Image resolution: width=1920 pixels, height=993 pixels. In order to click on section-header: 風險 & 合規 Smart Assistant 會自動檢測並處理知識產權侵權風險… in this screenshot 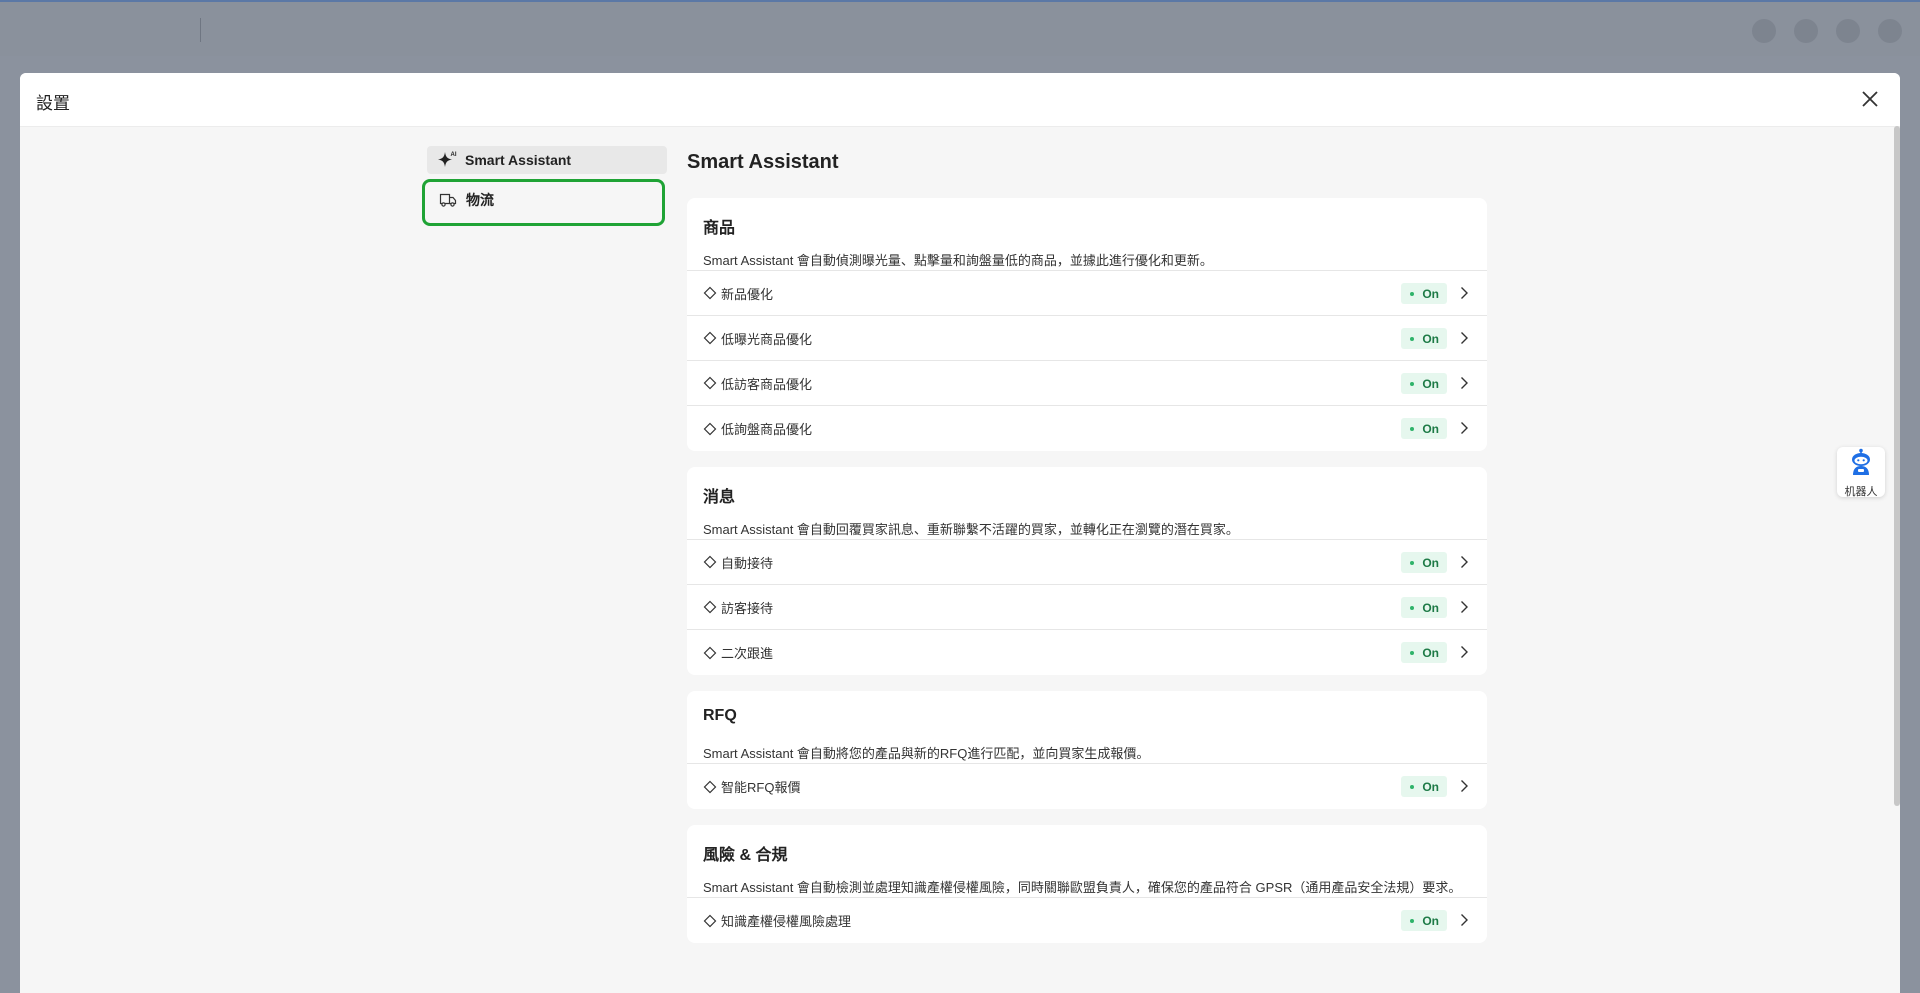, I will do `click(1087, 861)`.